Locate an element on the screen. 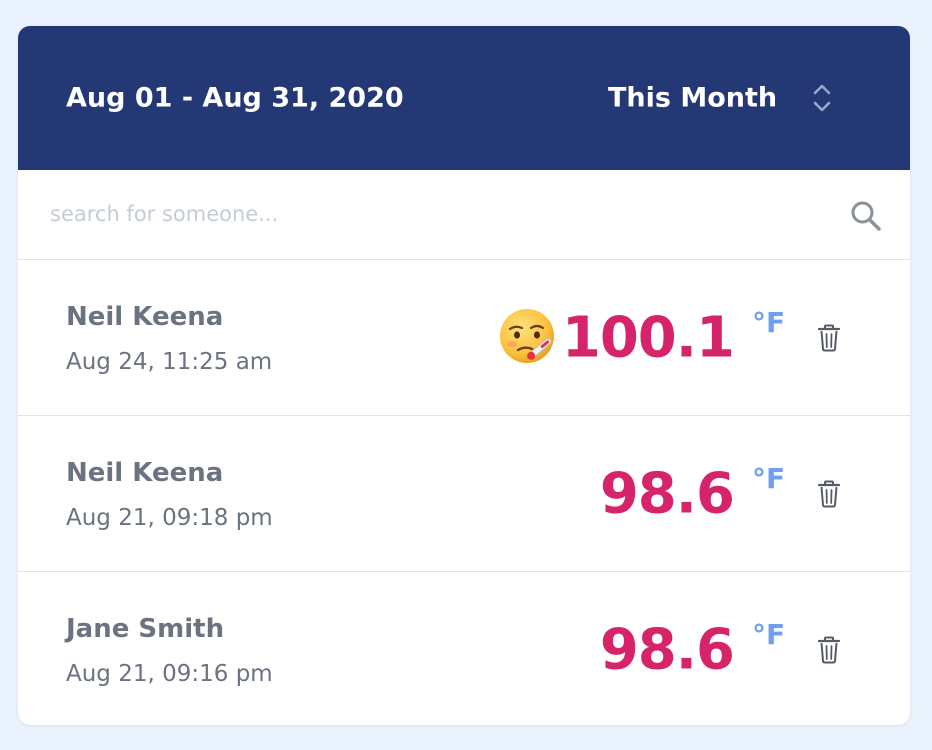 The height and width of the screenshot is (750, 932). face-with-thermometer-icon is located at coordinates (527, 336).